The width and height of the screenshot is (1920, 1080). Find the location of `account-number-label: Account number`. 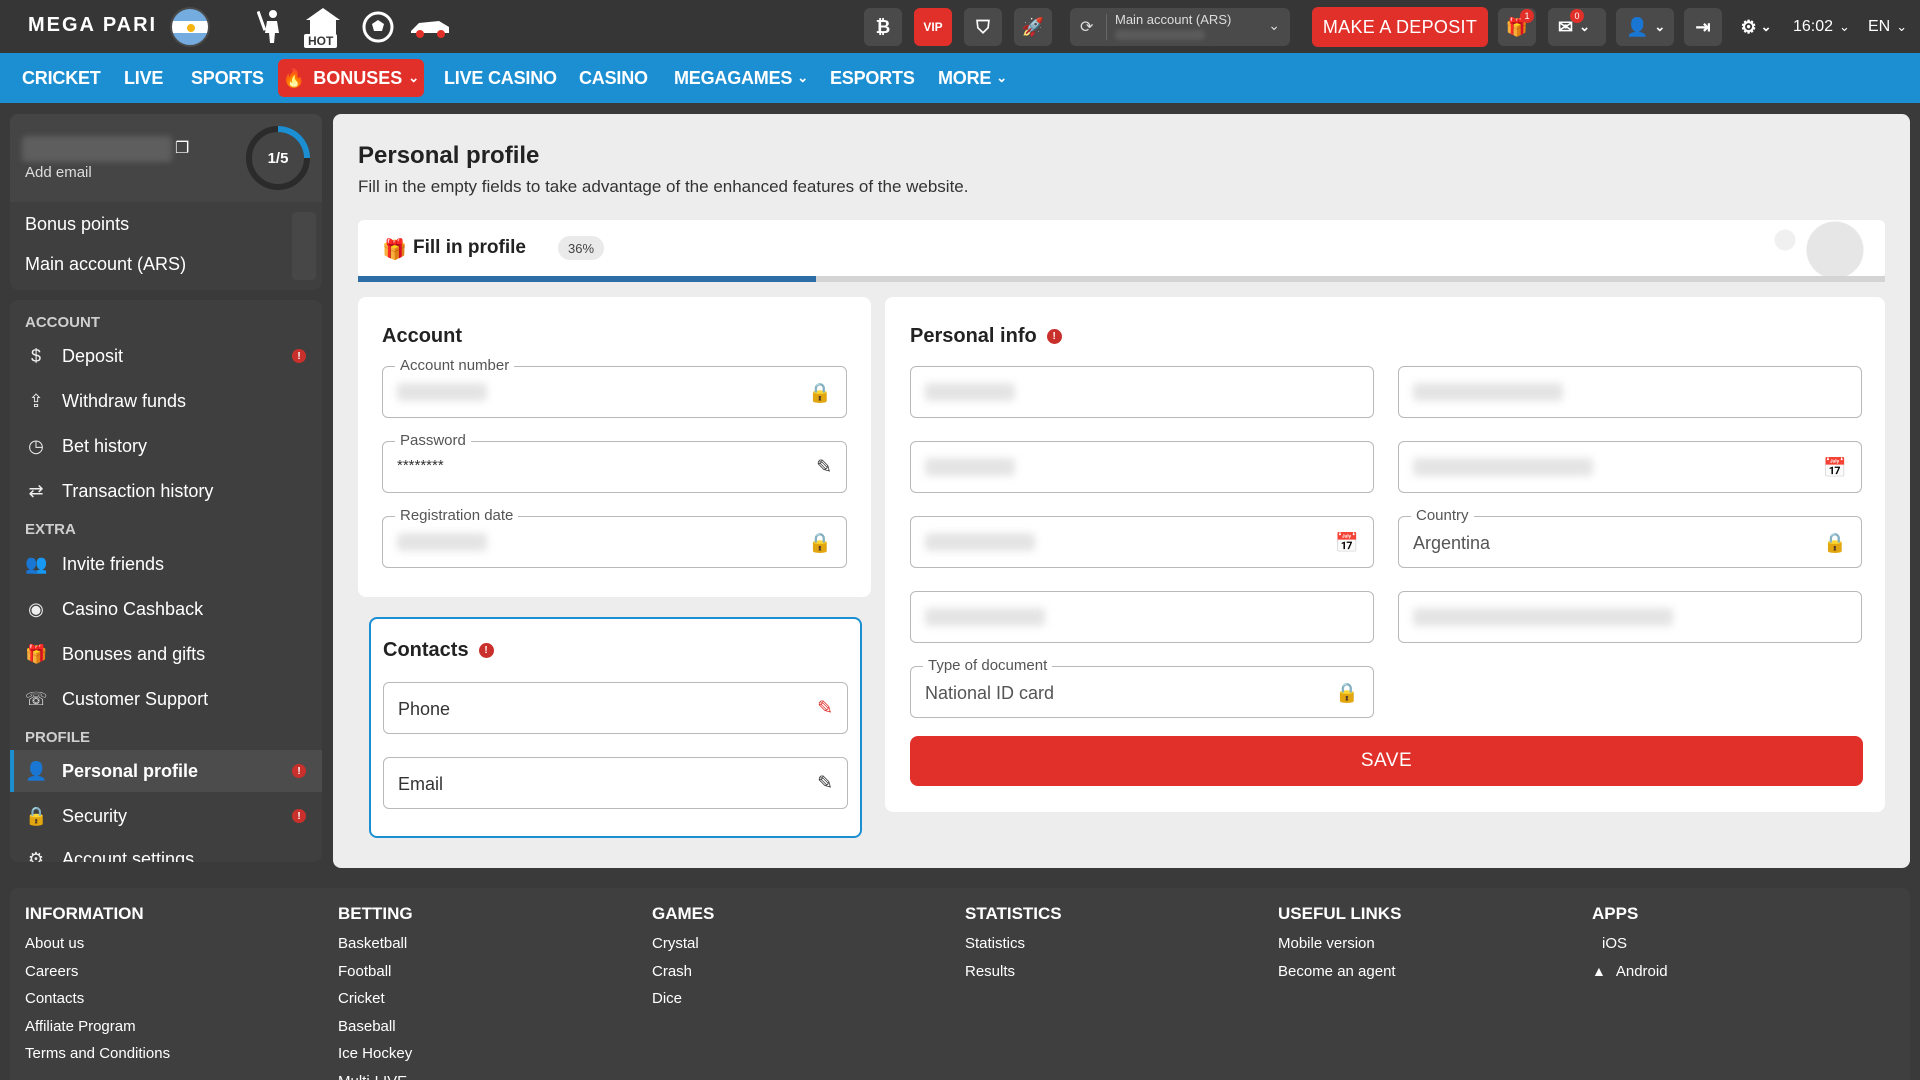

account-number-label: Account number is located at coordinates (455, 365).